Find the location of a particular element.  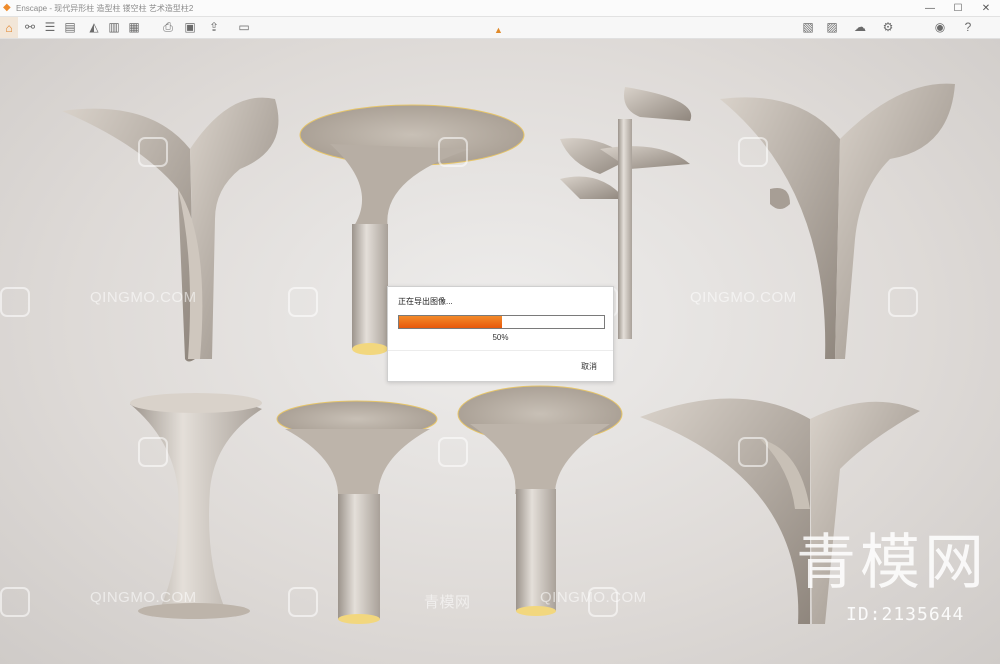

render-icon: ▦ is located at coordinates (134, 27).